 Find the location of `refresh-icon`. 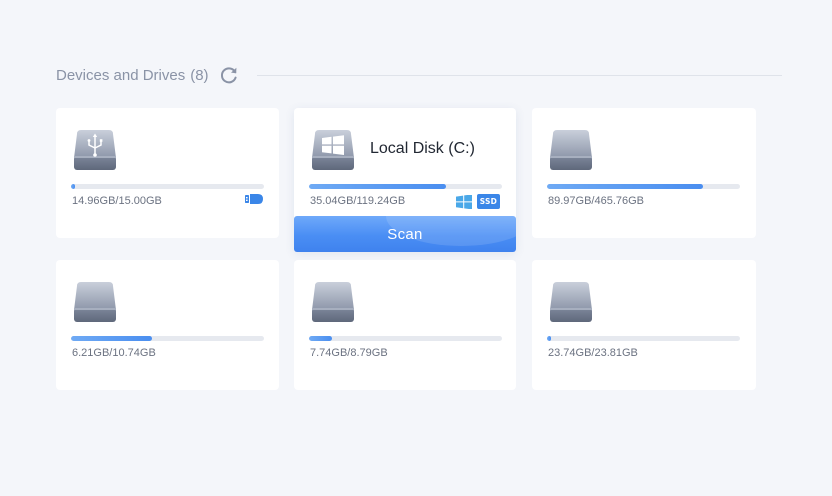

refresh-icon is located at coordinates (229, 75).